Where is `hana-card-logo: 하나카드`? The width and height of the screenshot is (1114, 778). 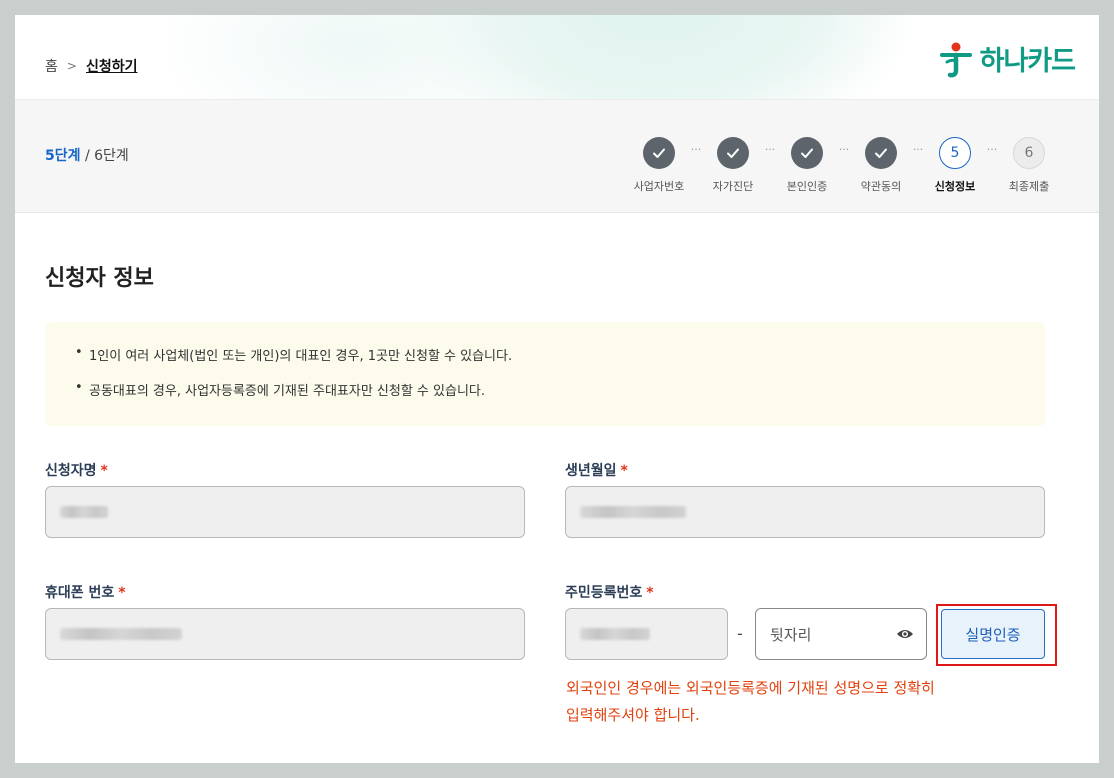 hana-card-logo: 하나카드 is located at coordinates (1007, 58).